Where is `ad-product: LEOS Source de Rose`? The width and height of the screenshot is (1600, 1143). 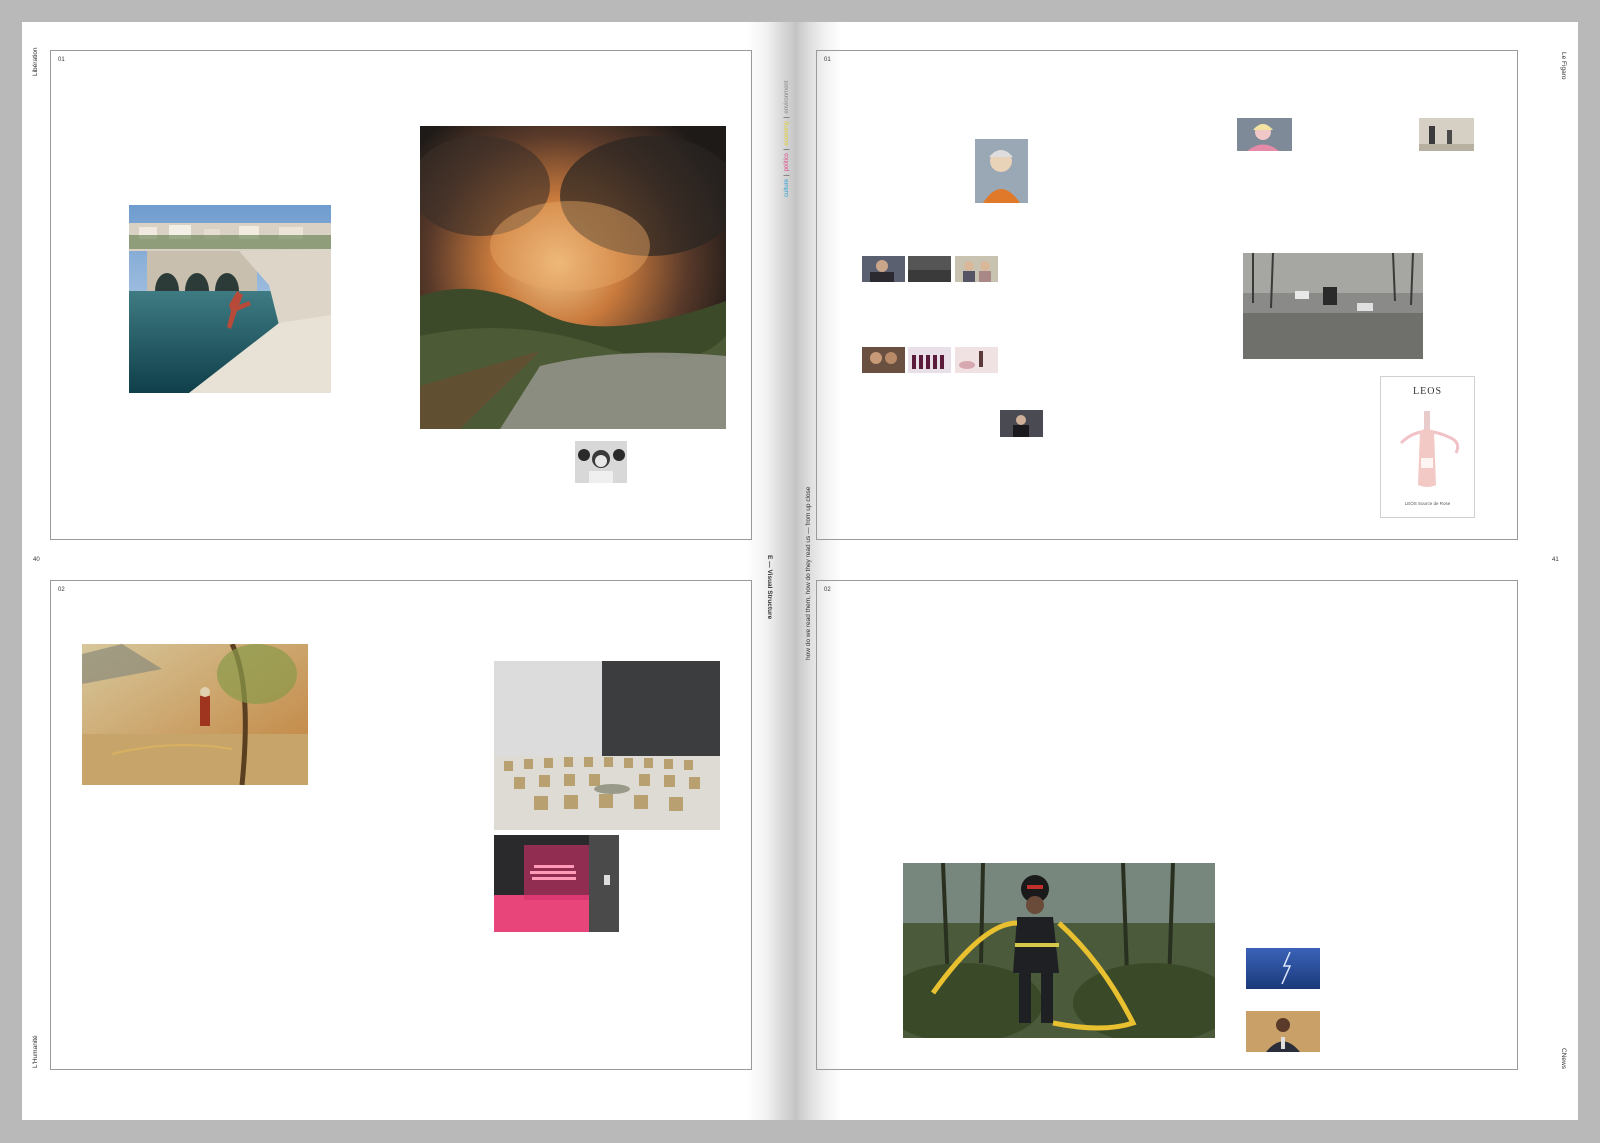 ad-product: LEOS Source de Rose is located at coordinates (1427, 503).